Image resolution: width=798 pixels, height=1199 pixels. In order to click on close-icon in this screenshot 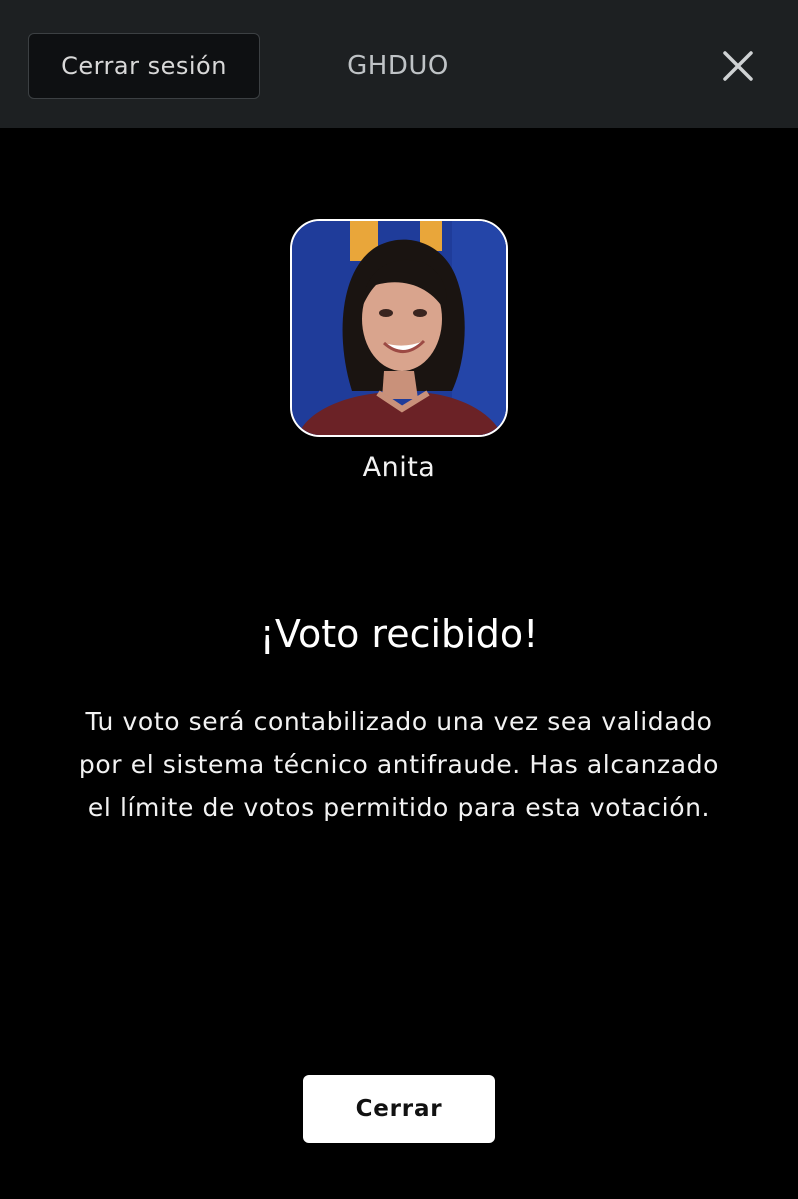, I will do `click(738, 66)`.